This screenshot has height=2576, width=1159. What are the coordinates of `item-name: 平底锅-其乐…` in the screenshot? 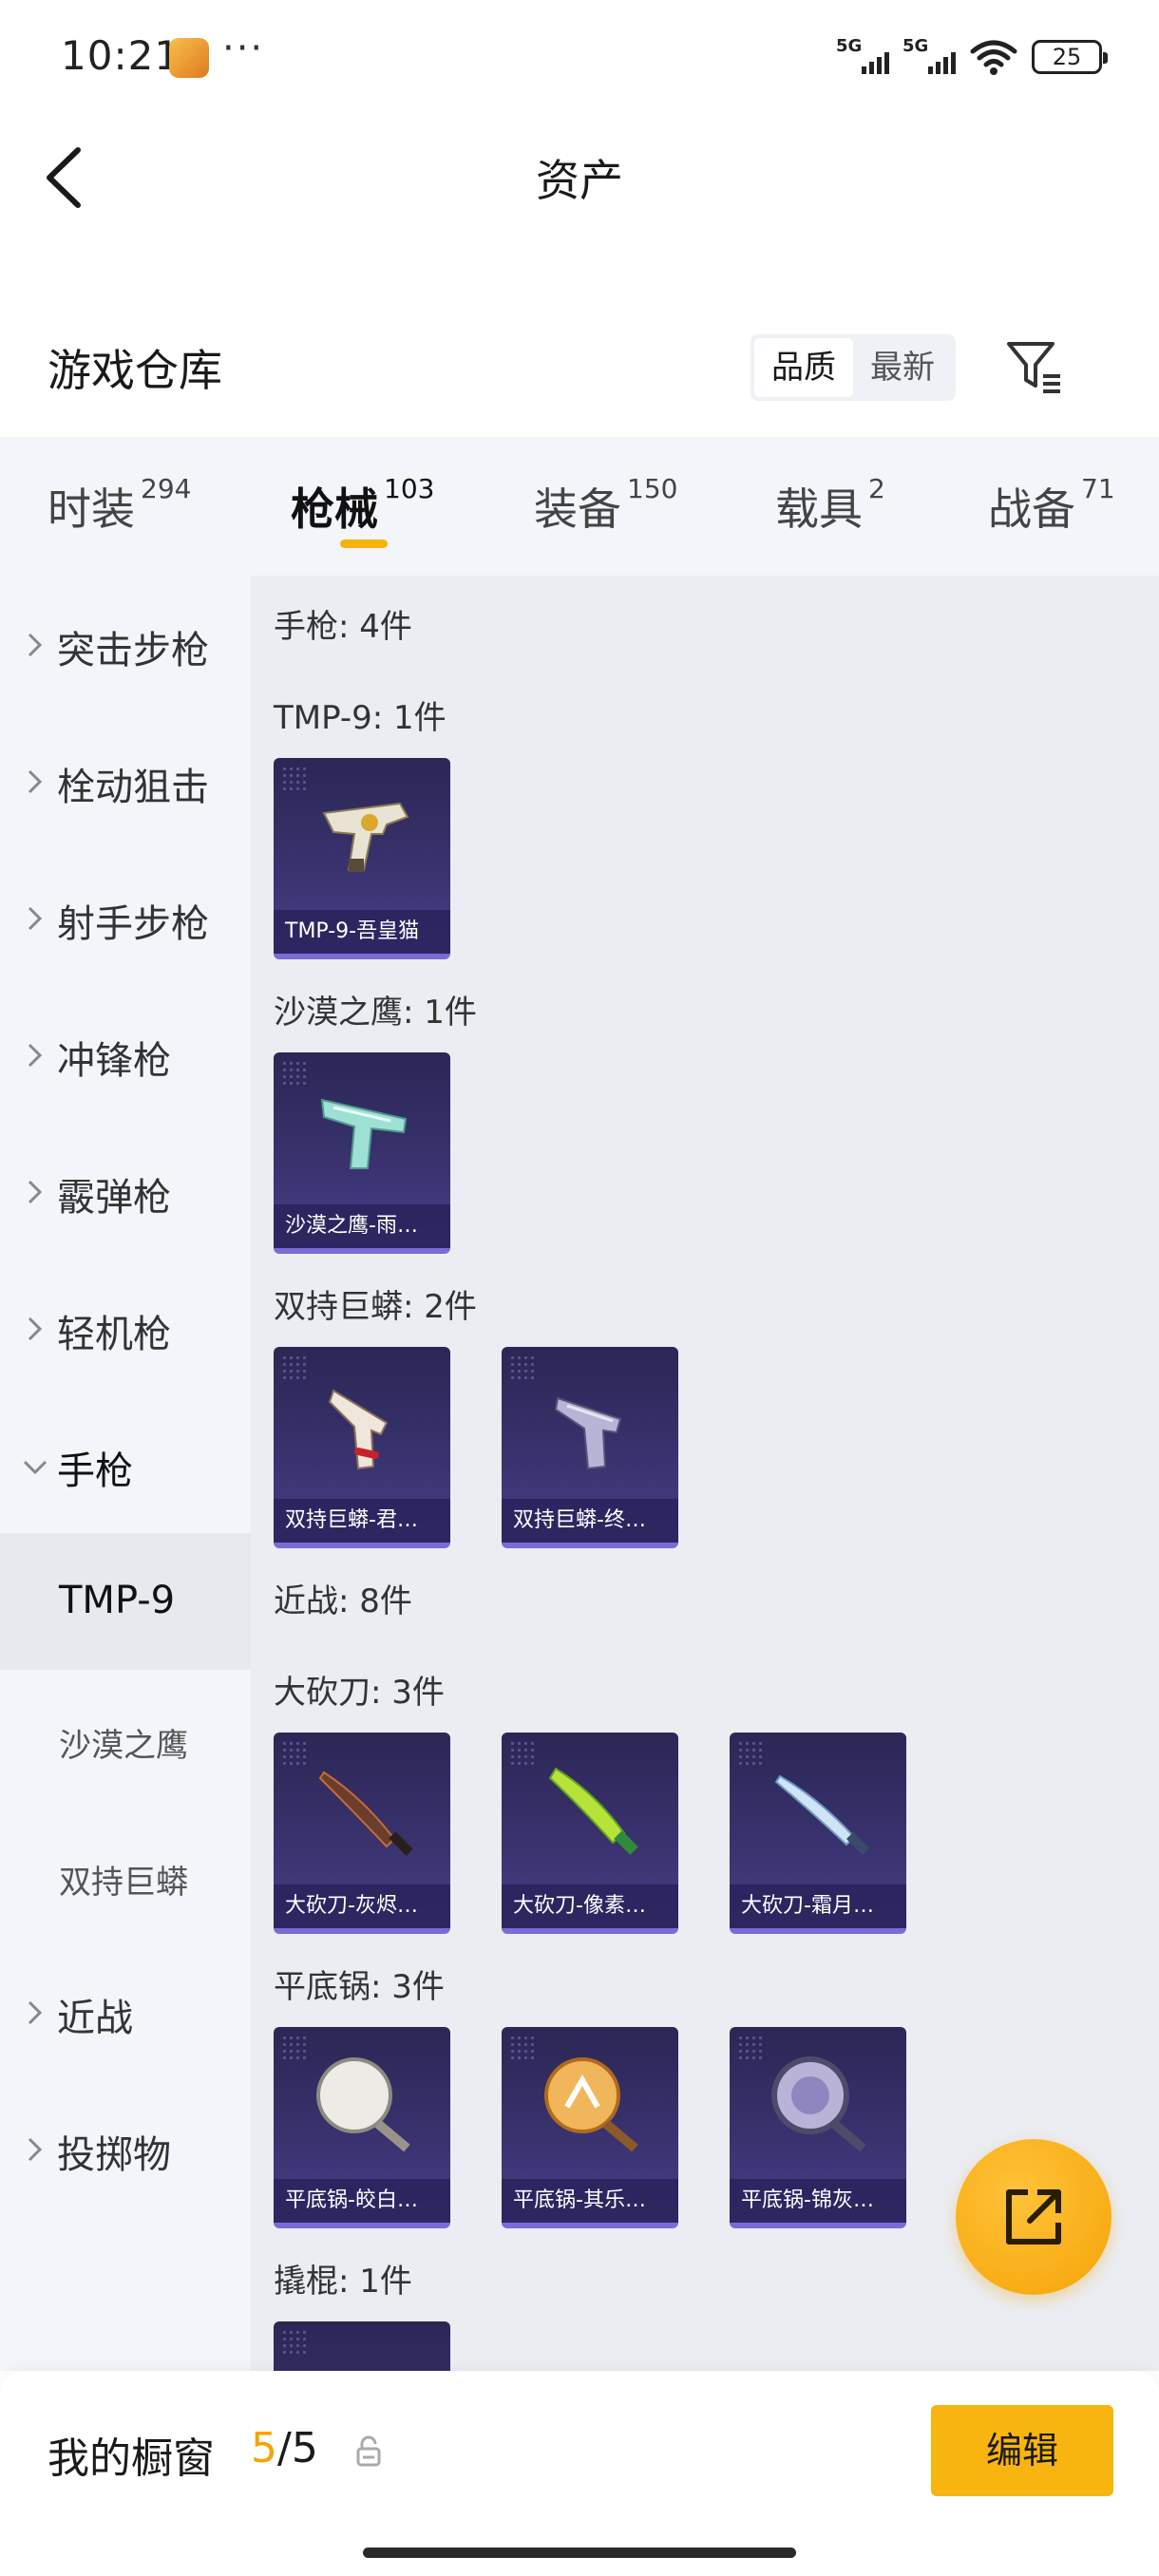 It's located at (590, 2201).